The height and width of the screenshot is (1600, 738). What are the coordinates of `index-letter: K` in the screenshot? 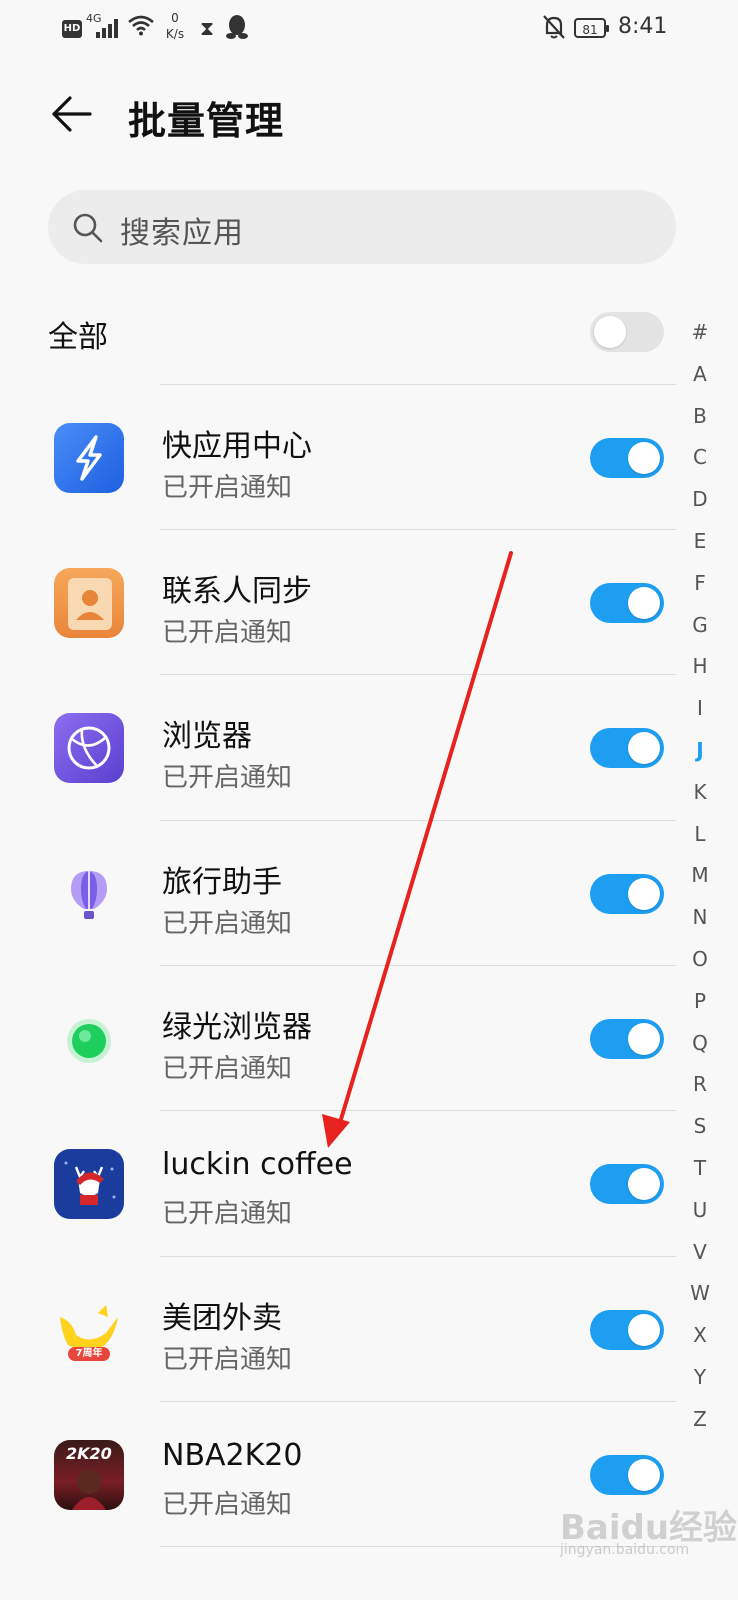 It's located at (700, 793).